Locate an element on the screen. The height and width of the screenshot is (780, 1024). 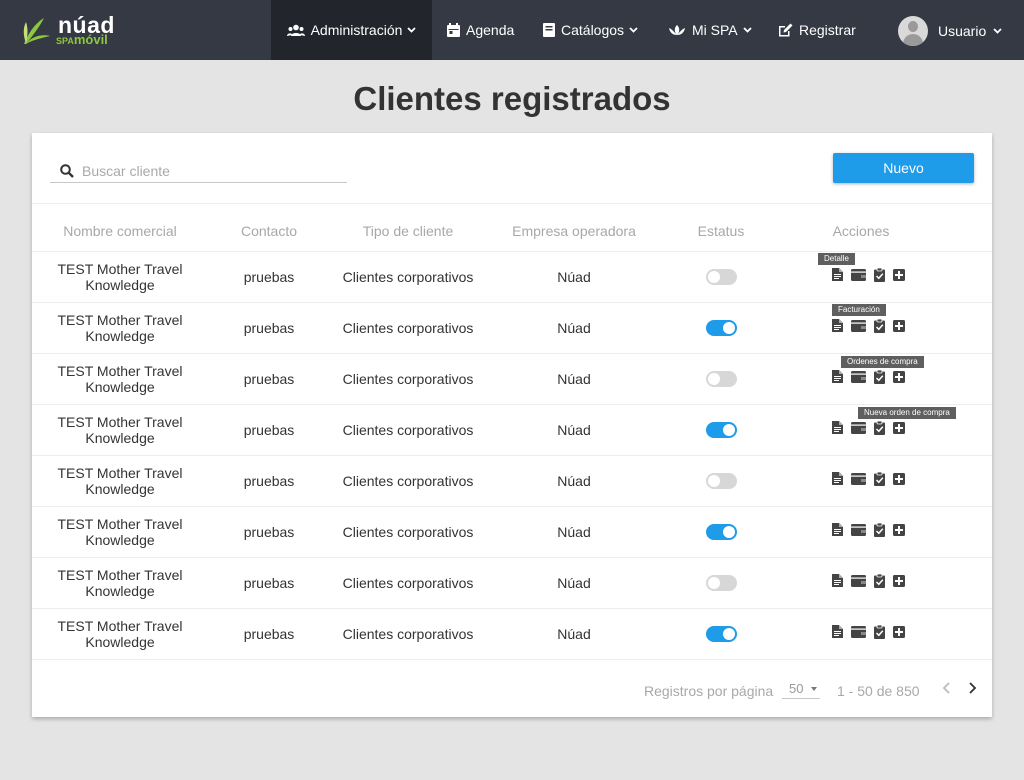
header-empresa: Empresa operadora is located at coordinates (574, 231).